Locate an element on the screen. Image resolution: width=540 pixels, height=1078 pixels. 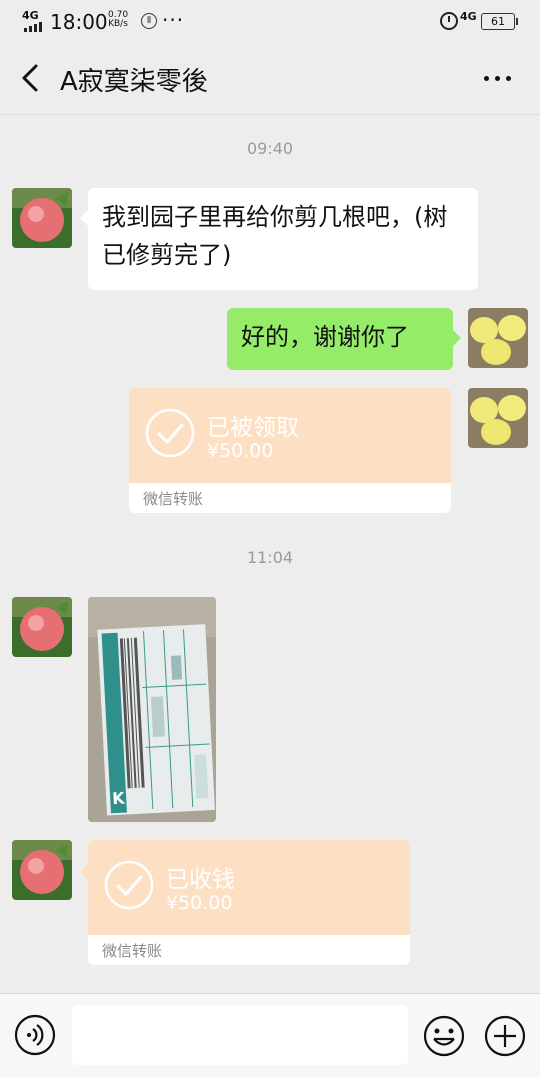
input-bar is located at coordinates (270, 1035).